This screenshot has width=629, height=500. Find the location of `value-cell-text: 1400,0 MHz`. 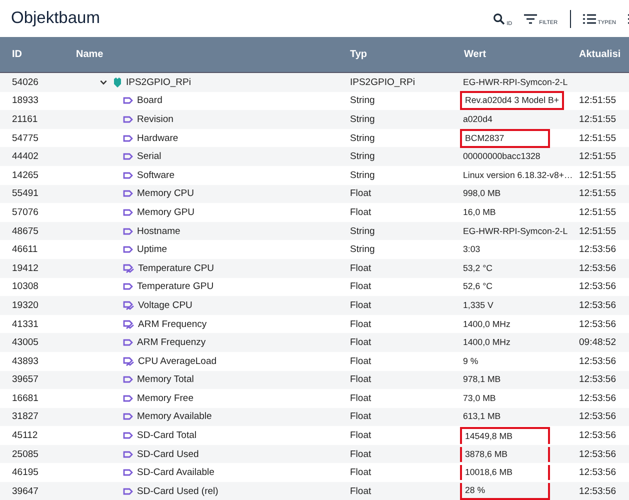

value-cell-text: 1400,0 MHz is located at coordinates (487, 343).